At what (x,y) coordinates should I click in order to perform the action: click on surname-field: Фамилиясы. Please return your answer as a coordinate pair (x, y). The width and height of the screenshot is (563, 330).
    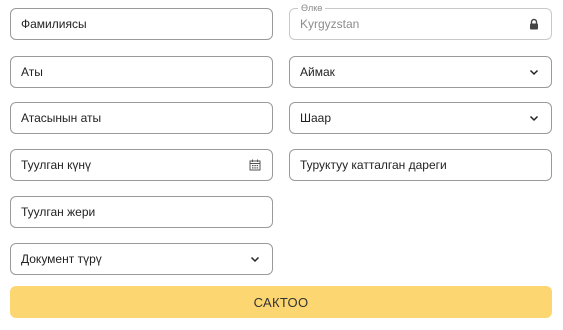
    Looking at the image, I should click on (141, 24).